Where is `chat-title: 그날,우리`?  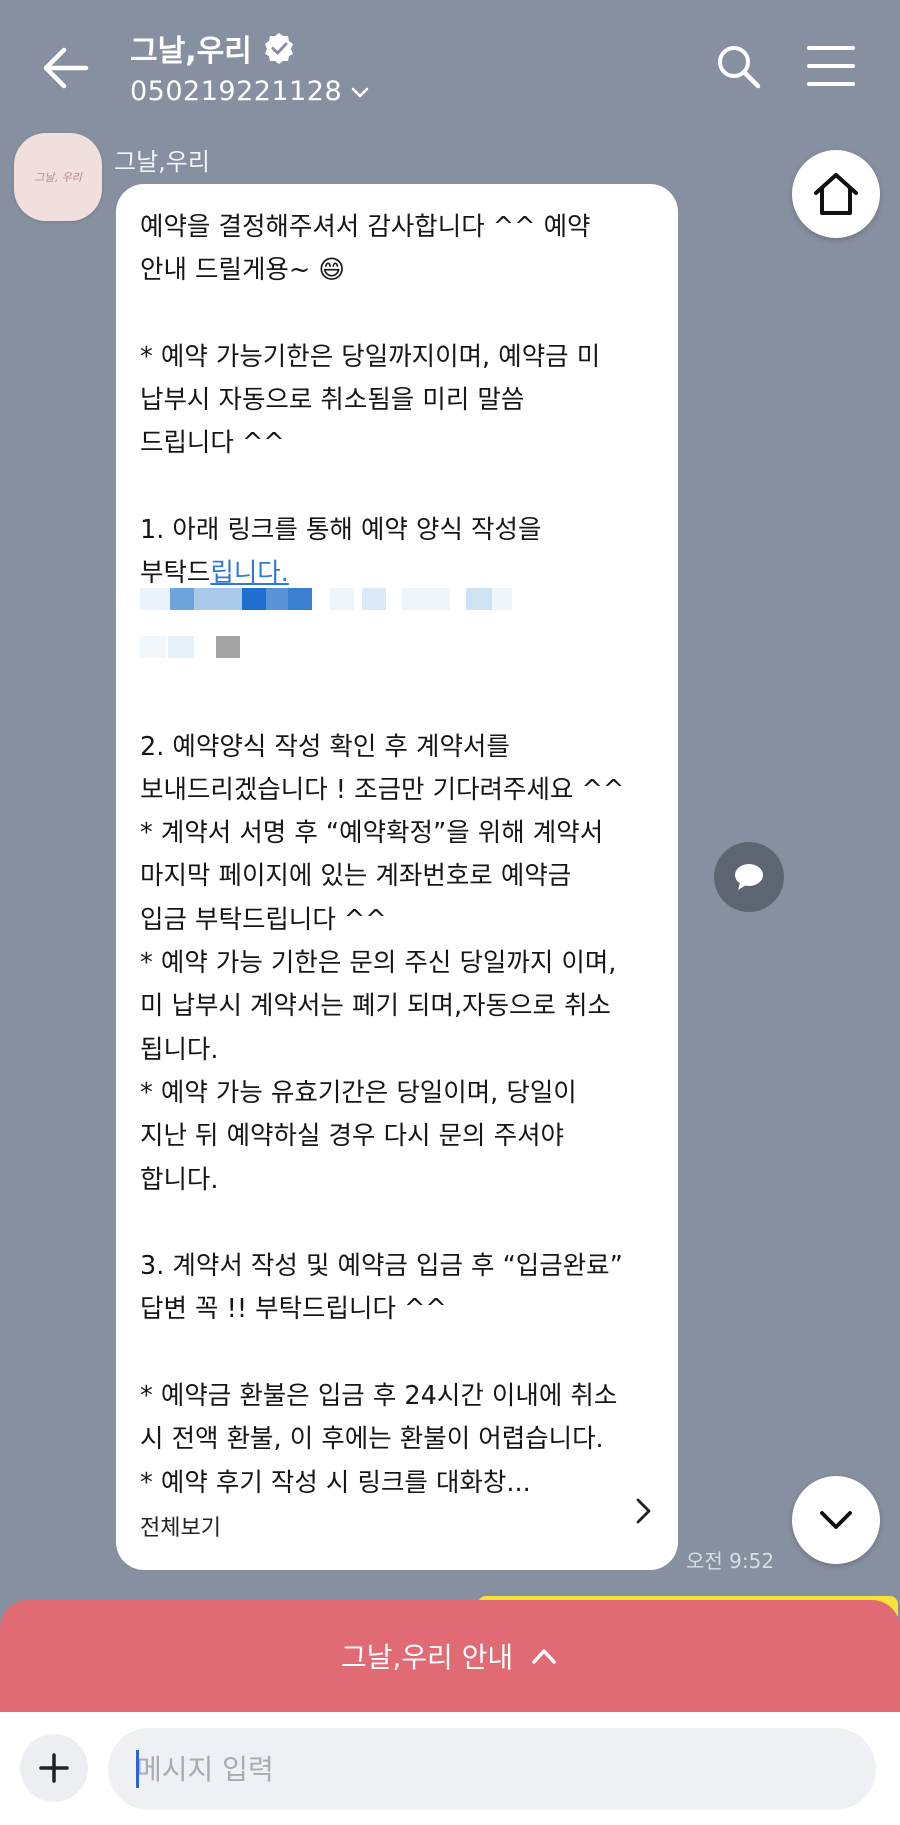 chat-title: 그날,우리 is located at coordinates (191, 51).